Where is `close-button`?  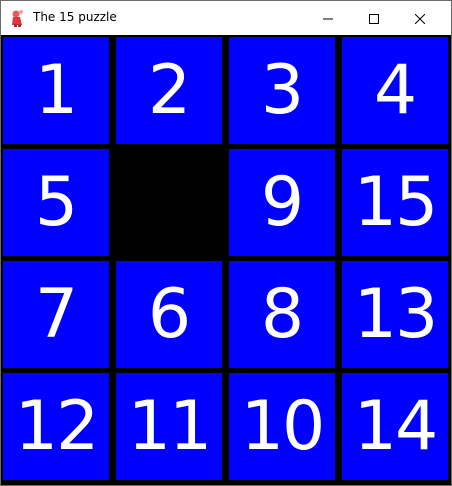 close-button is located at coordinates (420, 18).